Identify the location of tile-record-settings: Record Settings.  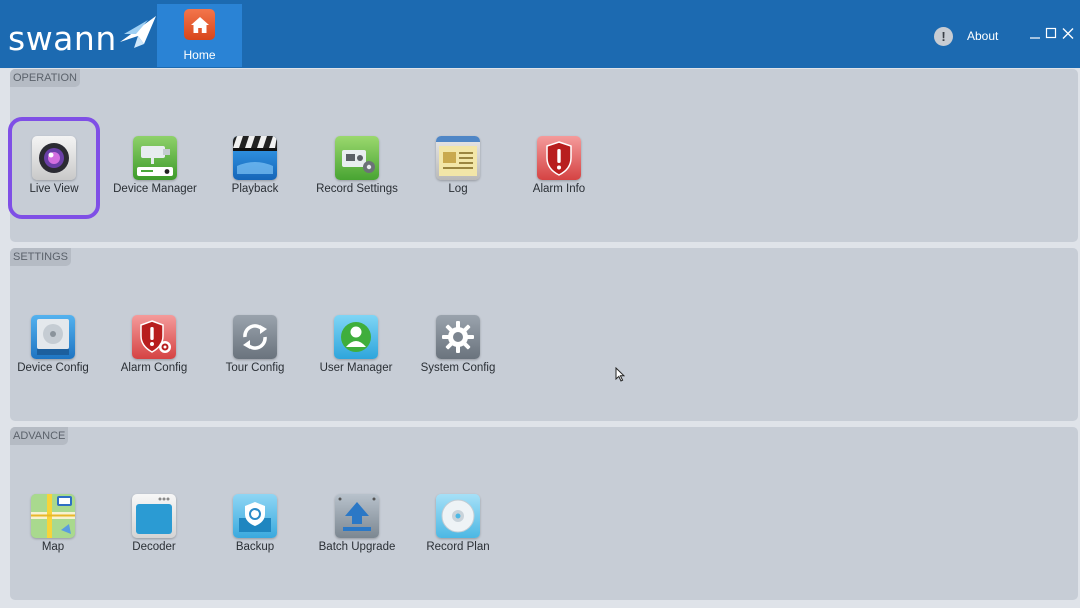
(357, 166).